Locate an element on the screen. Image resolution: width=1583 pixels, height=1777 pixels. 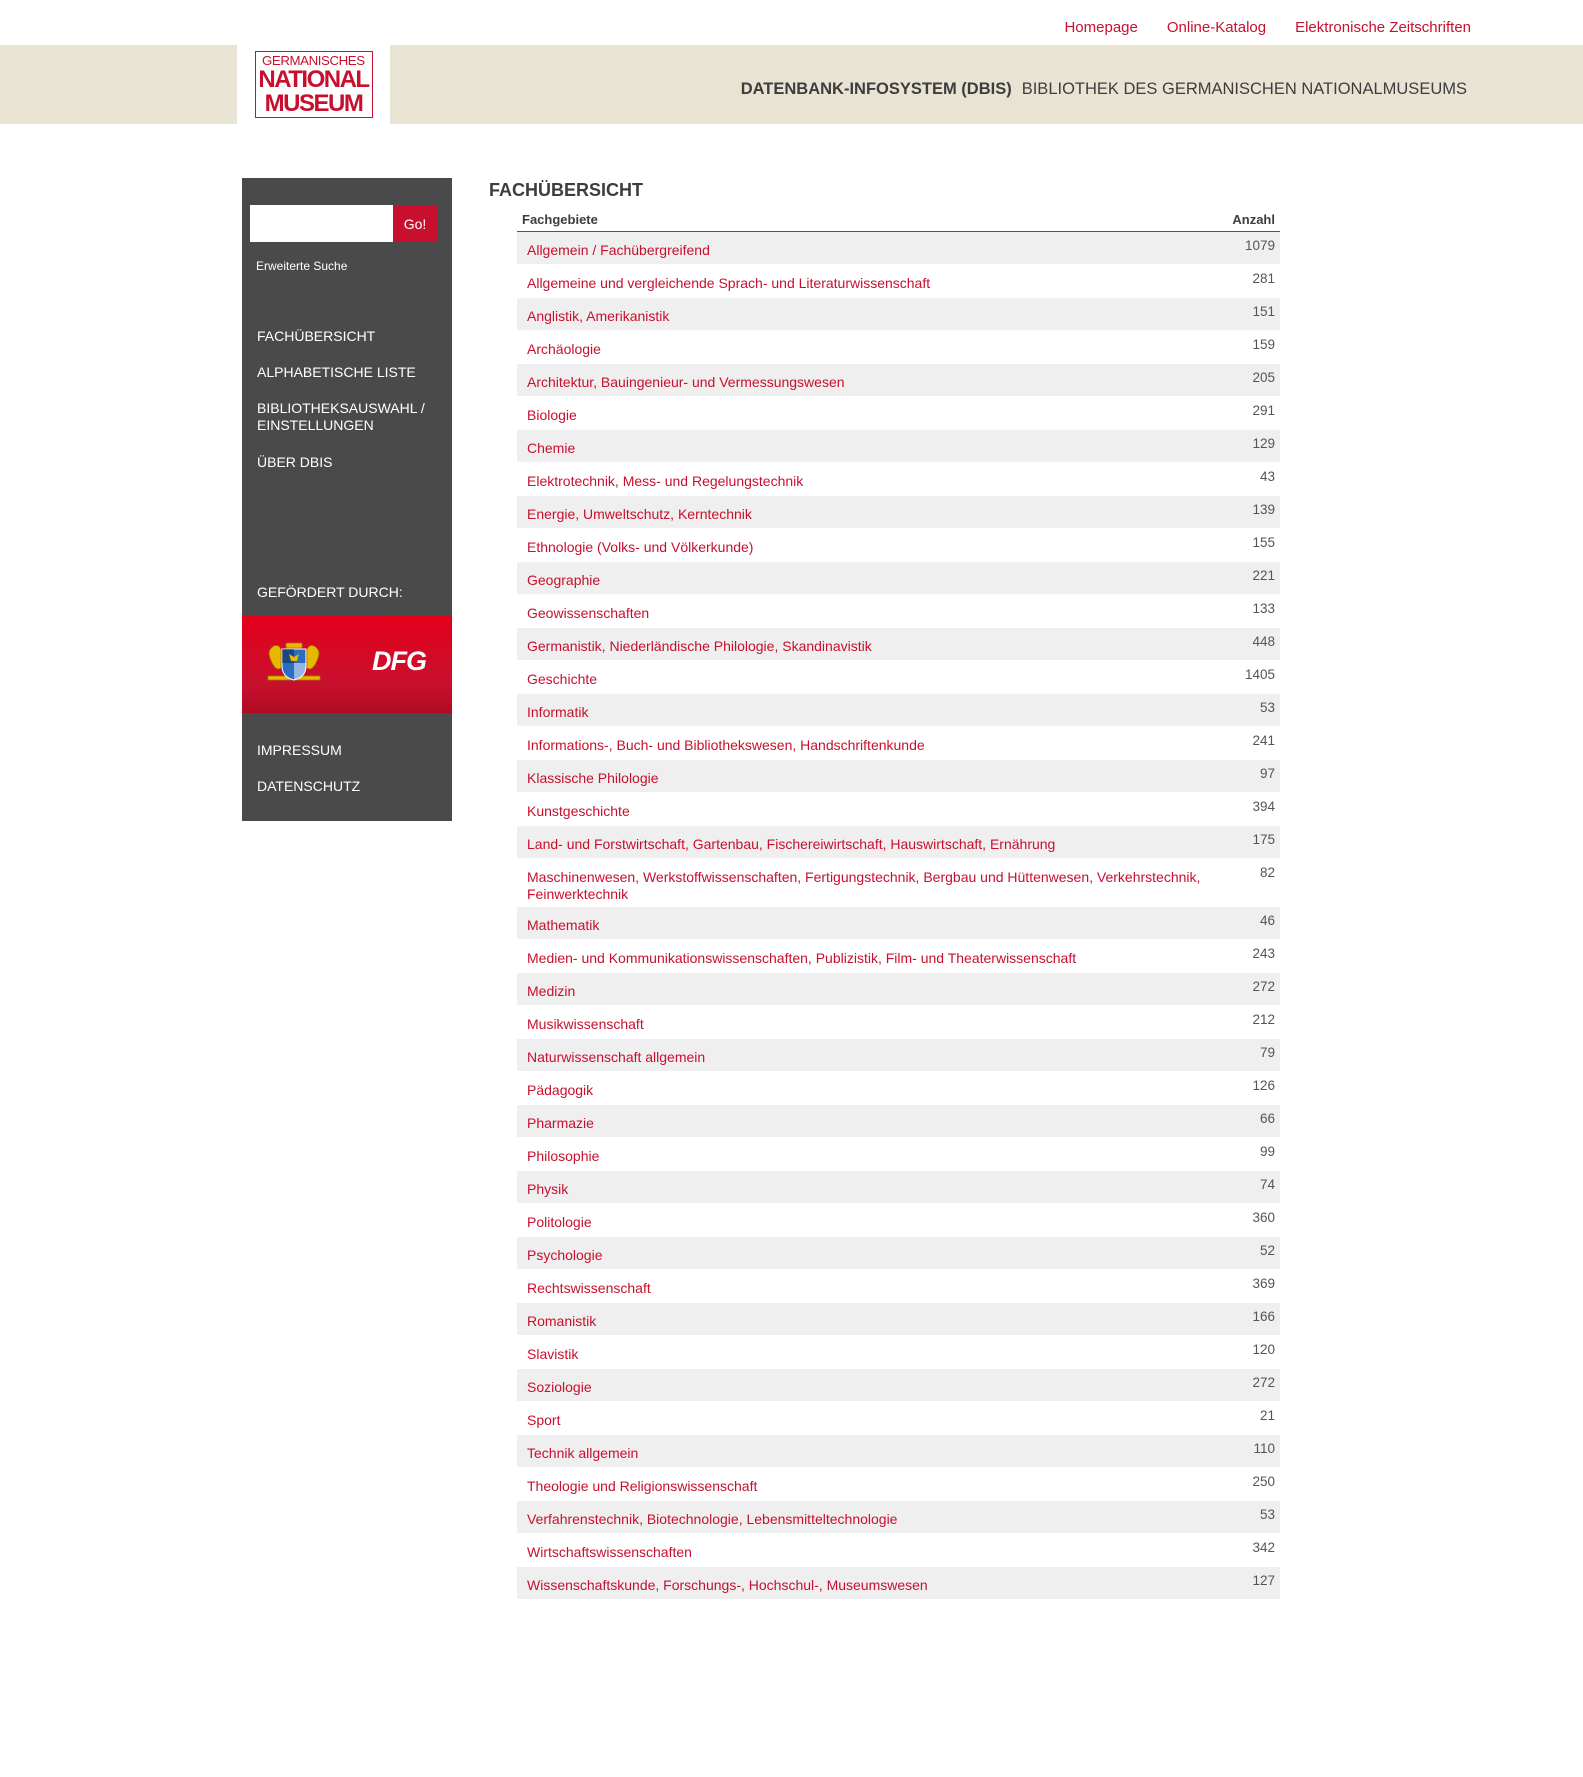
subject-link: Technik allgemein is located at coordinates (862, 1451).